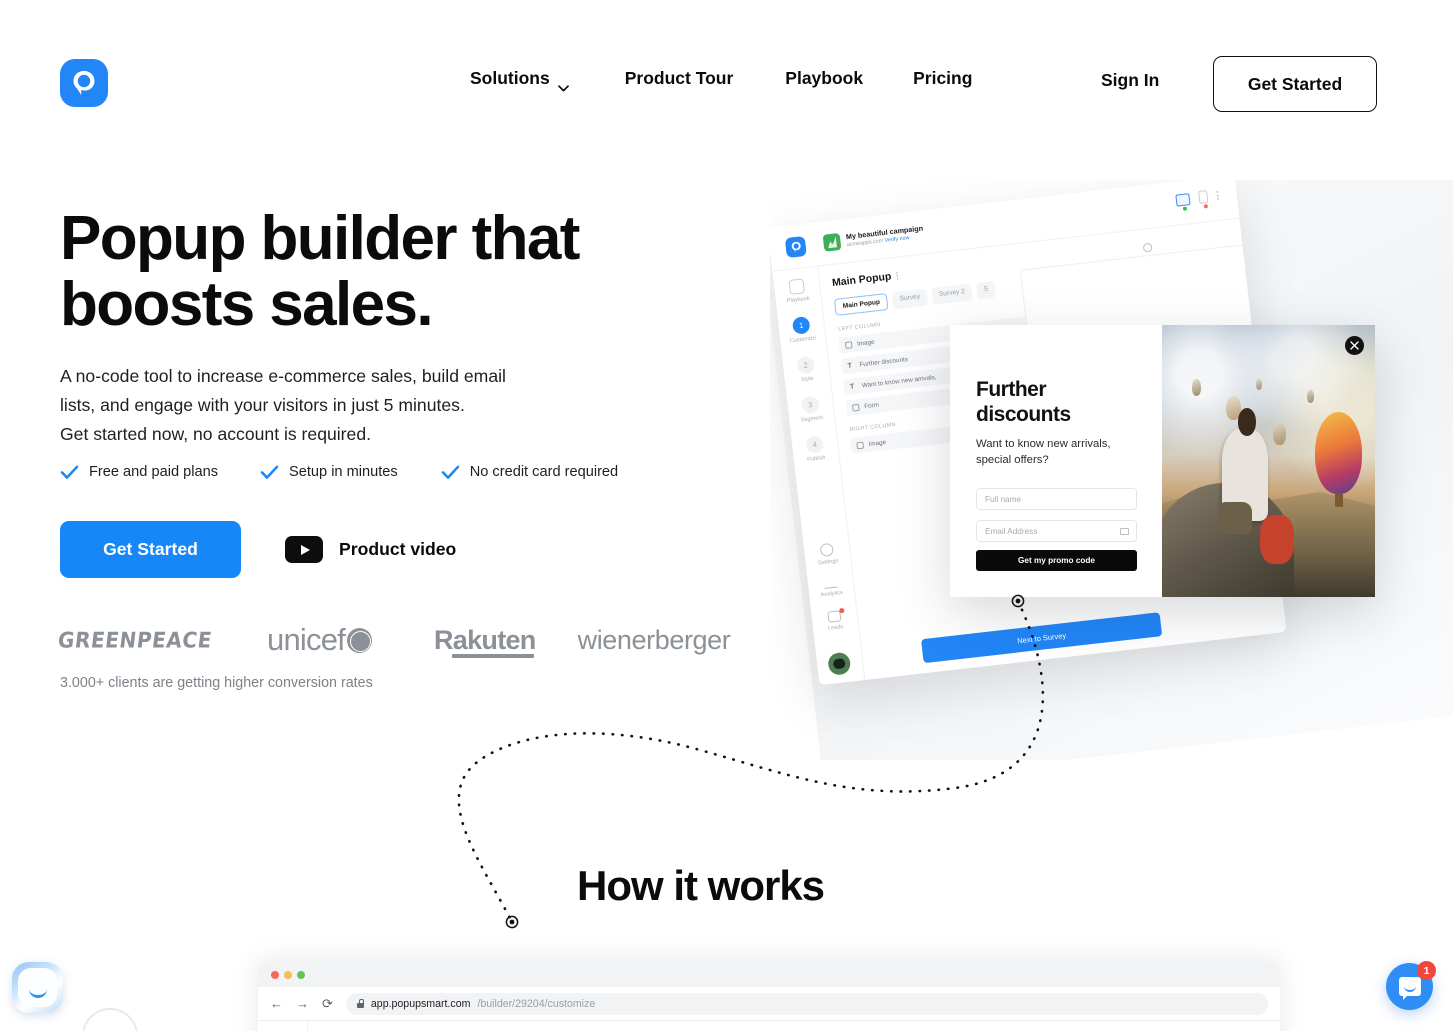 The image size is (1453, 1031). I want to click on hero-title-line-1: Popup builder that, so click(320, 238).